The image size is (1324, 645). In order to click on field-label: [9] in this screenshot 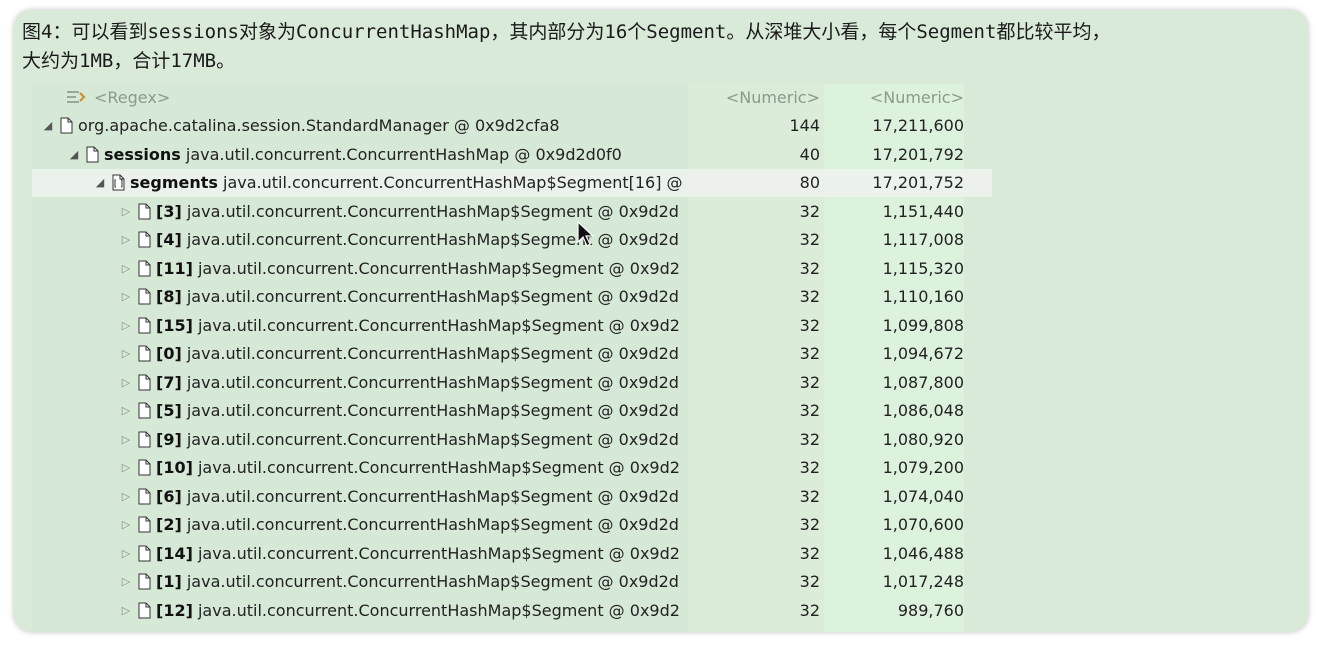, I will do `click(169, 439)`.